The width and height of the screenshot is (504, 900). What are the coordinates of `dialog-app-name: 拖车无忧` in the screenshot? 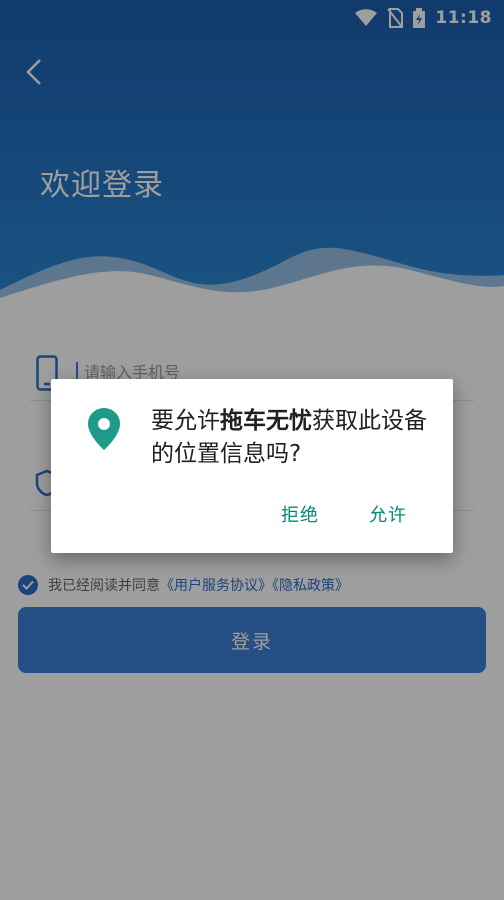 It's located at (266, 421).